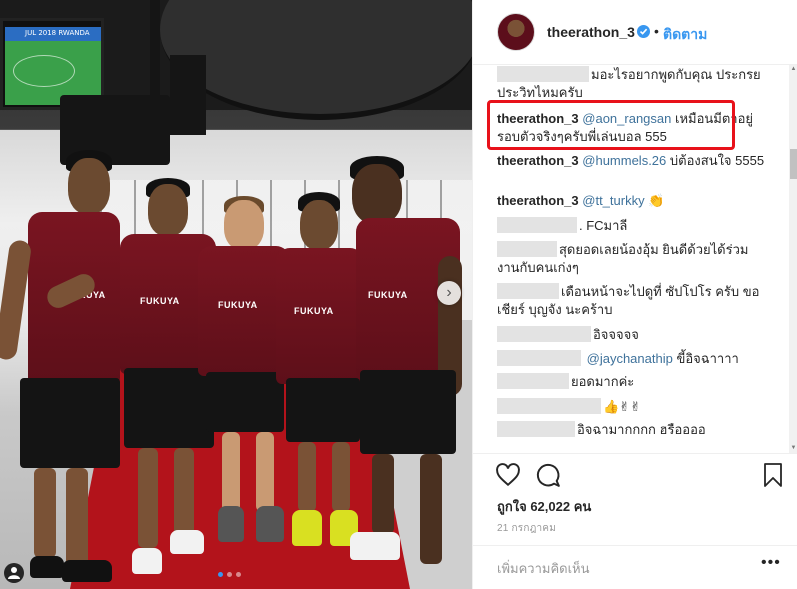 This screenshot has height=589, width=797. Describe the element at coordinates (53, 66) in the screenshot. I see `tv-screen` at that location.